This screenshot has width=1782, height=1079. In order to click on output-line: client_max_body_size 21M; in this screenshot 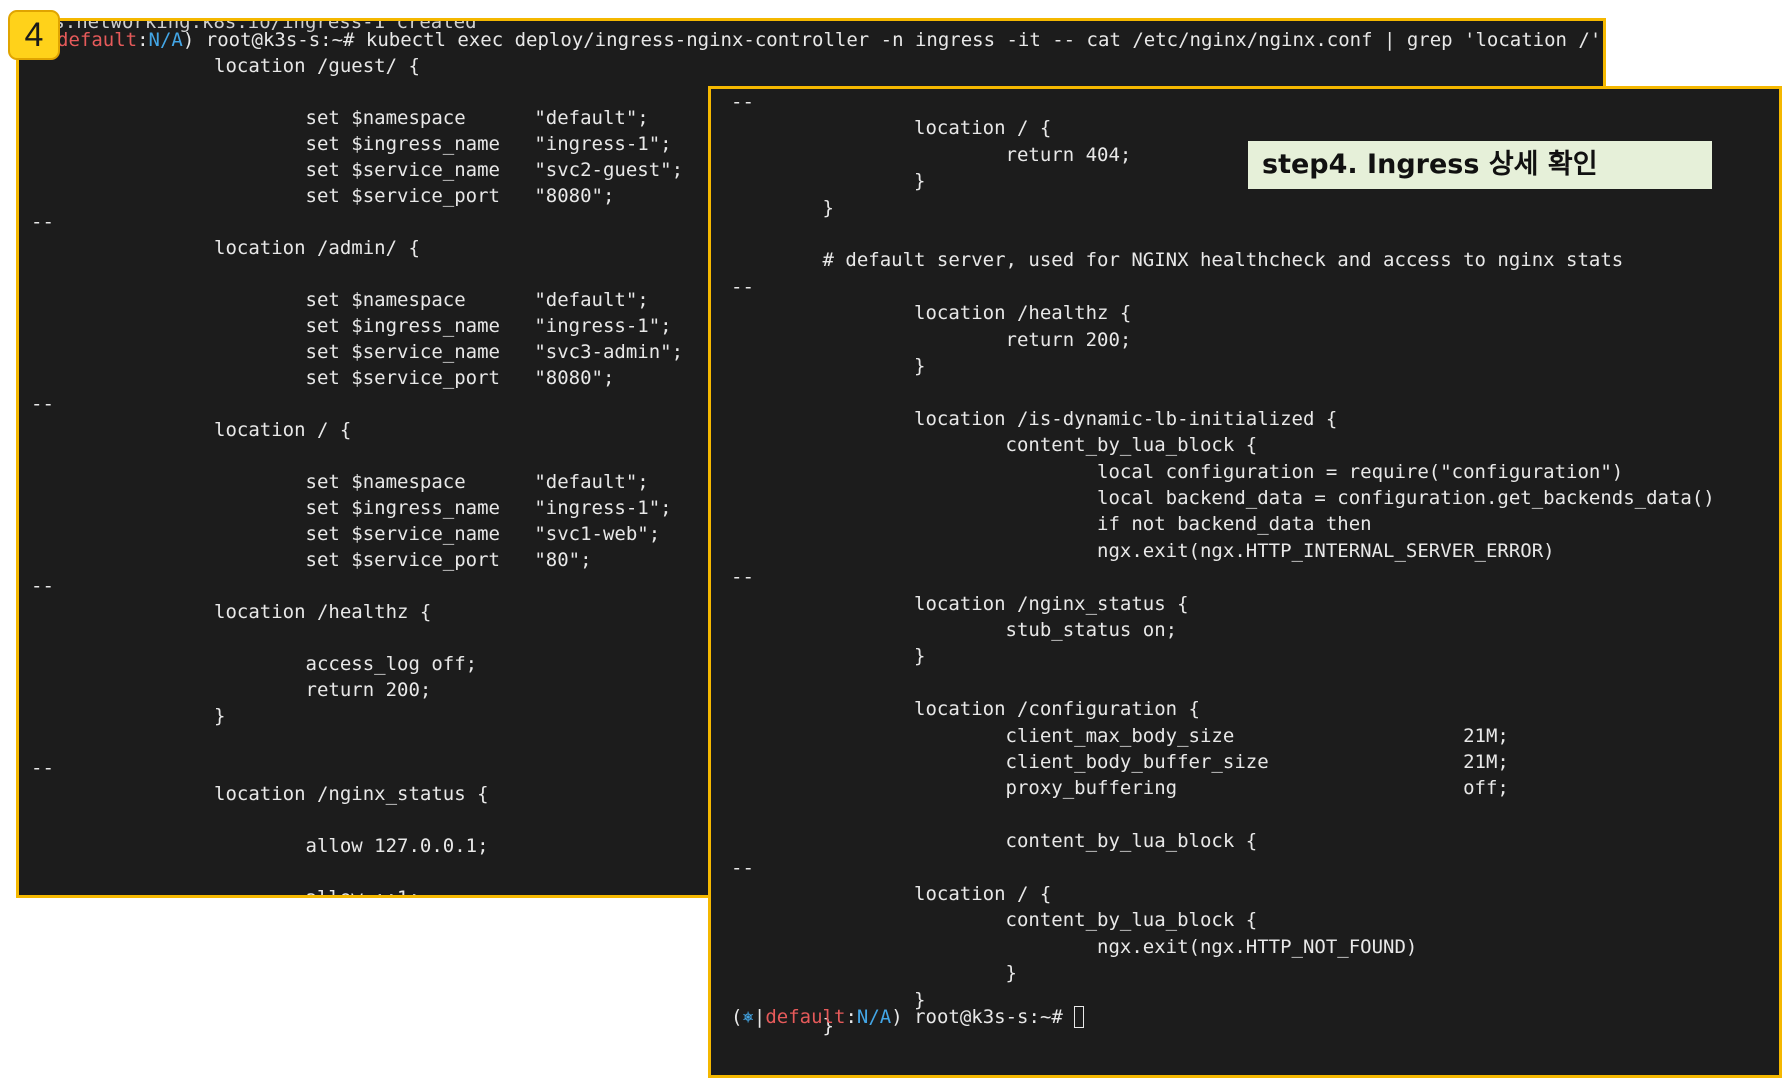, I will do `click(1120, 735)`.